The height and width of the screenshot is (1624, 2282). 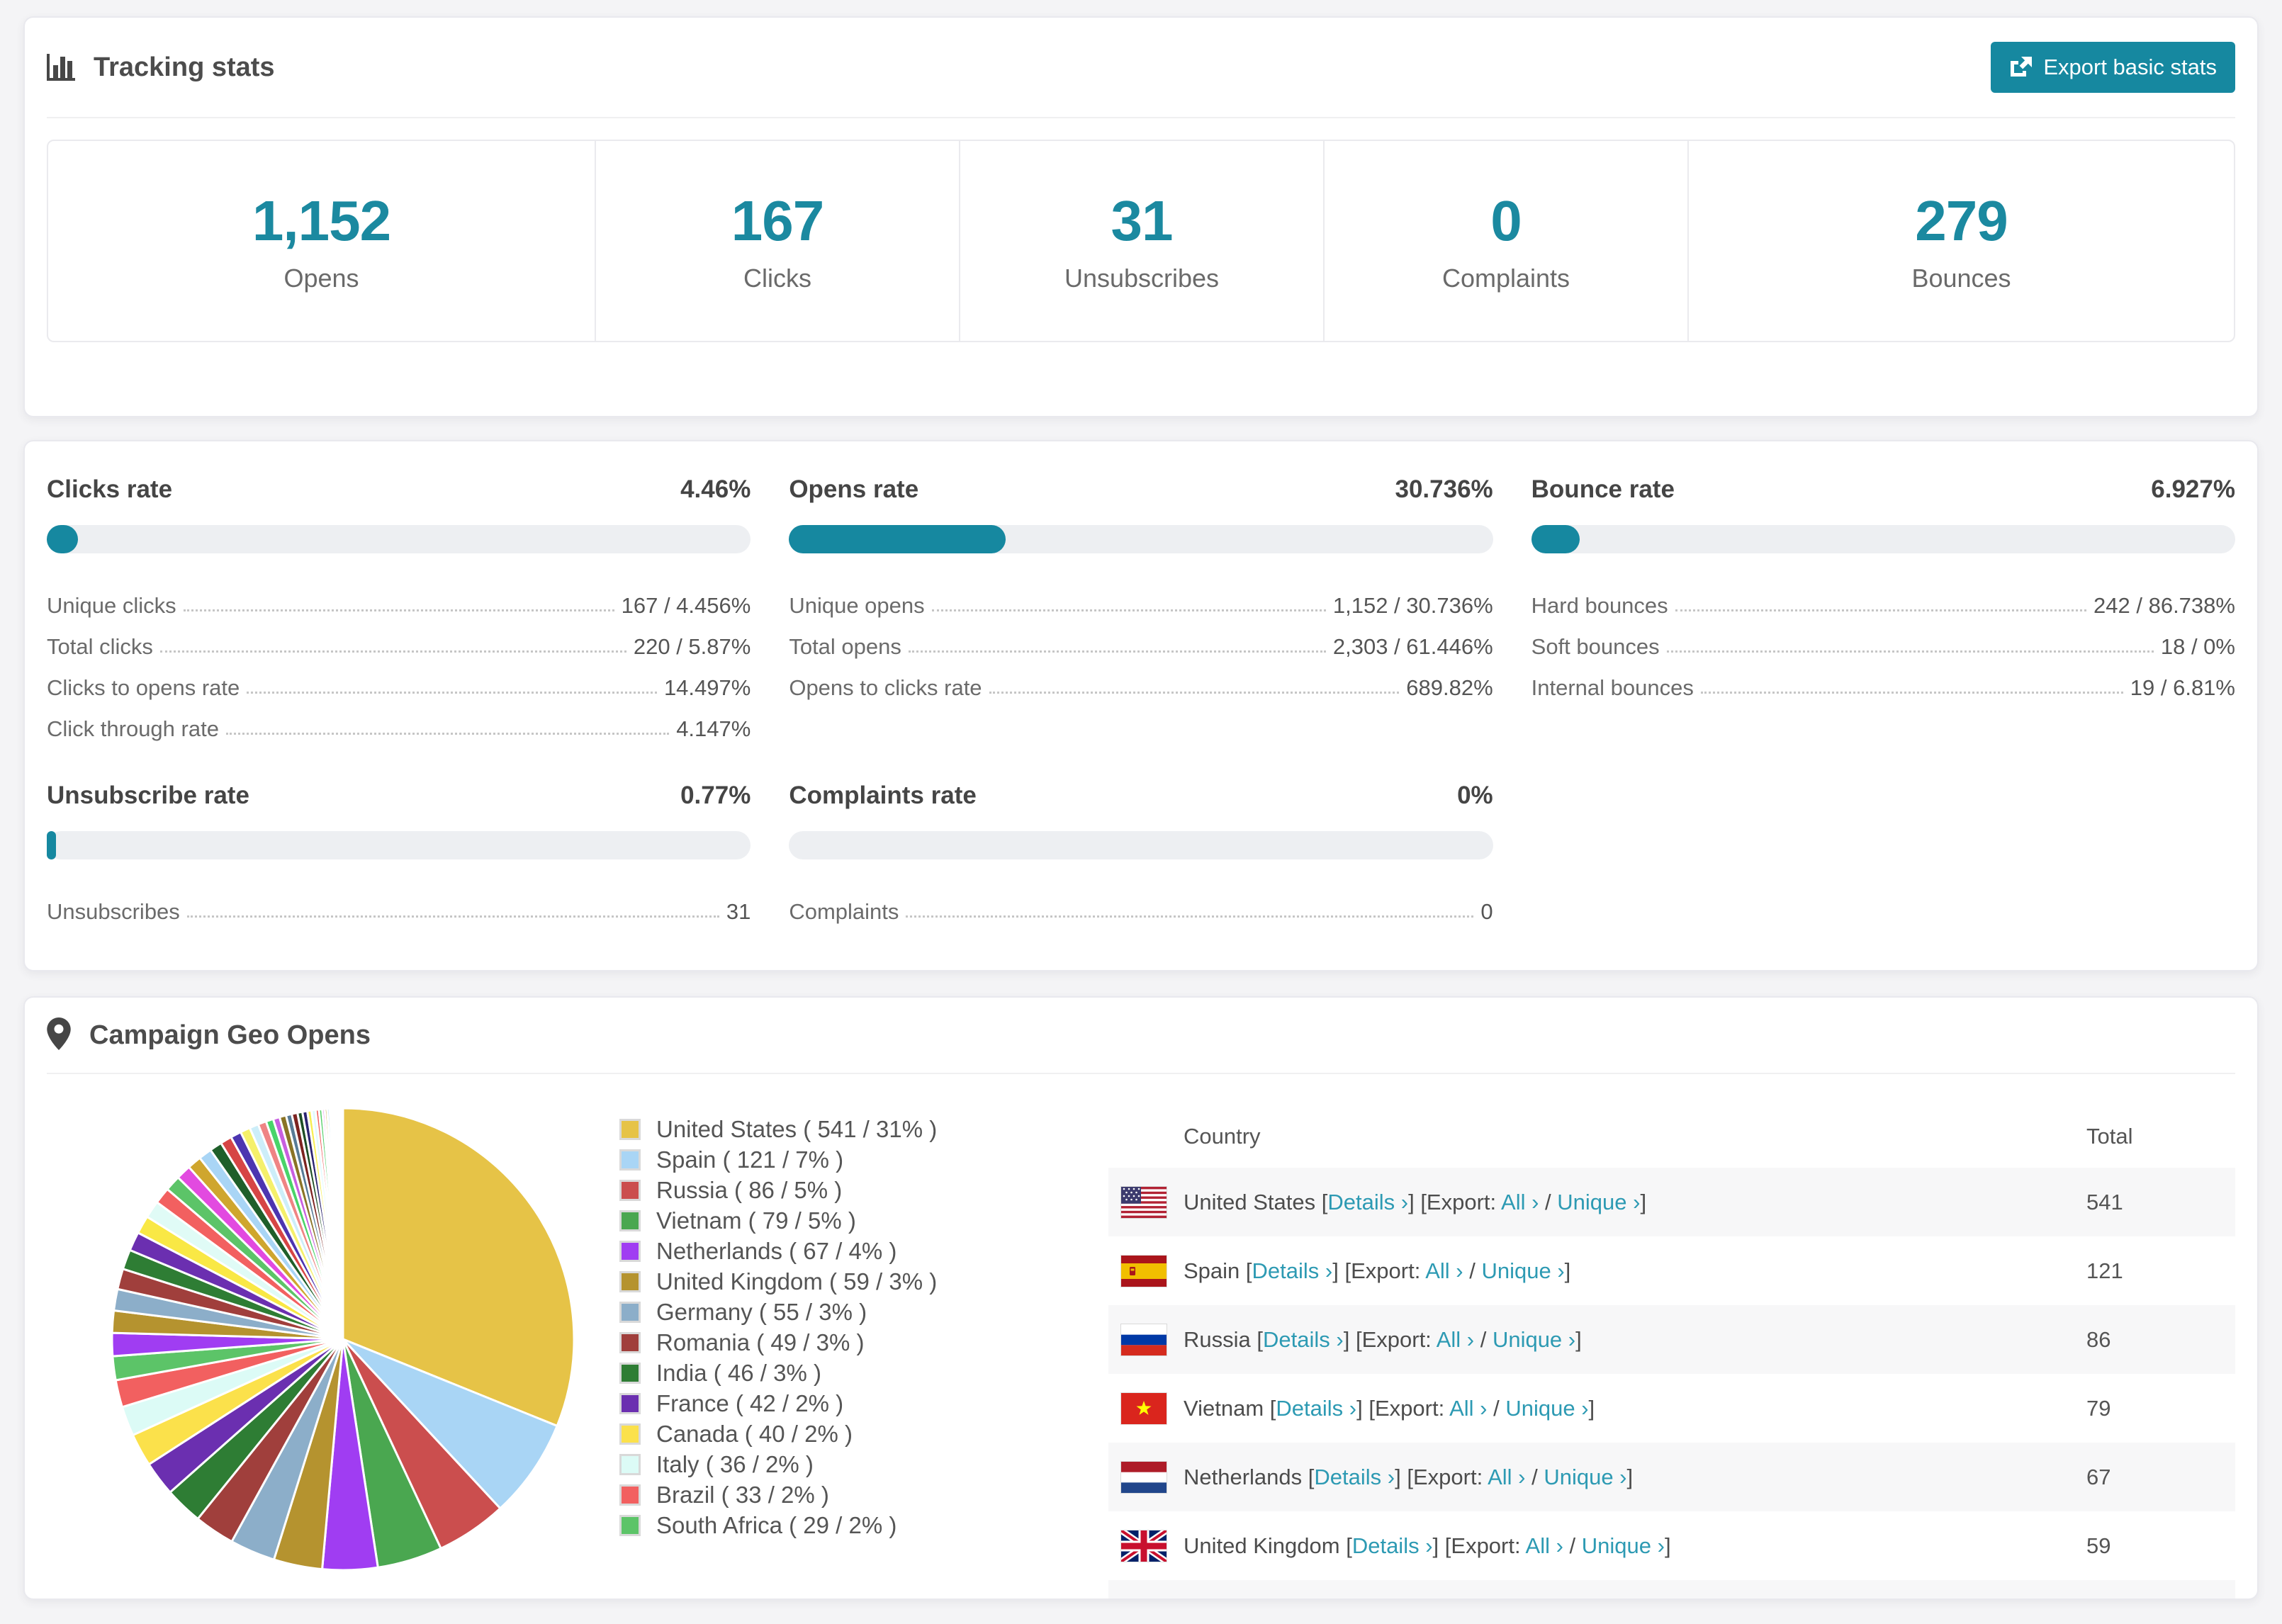 What do you see at coordinates (1243, 1477) in the screenshot?
I see `country-name: Netherlands` at bounding box center [1243, 1477].